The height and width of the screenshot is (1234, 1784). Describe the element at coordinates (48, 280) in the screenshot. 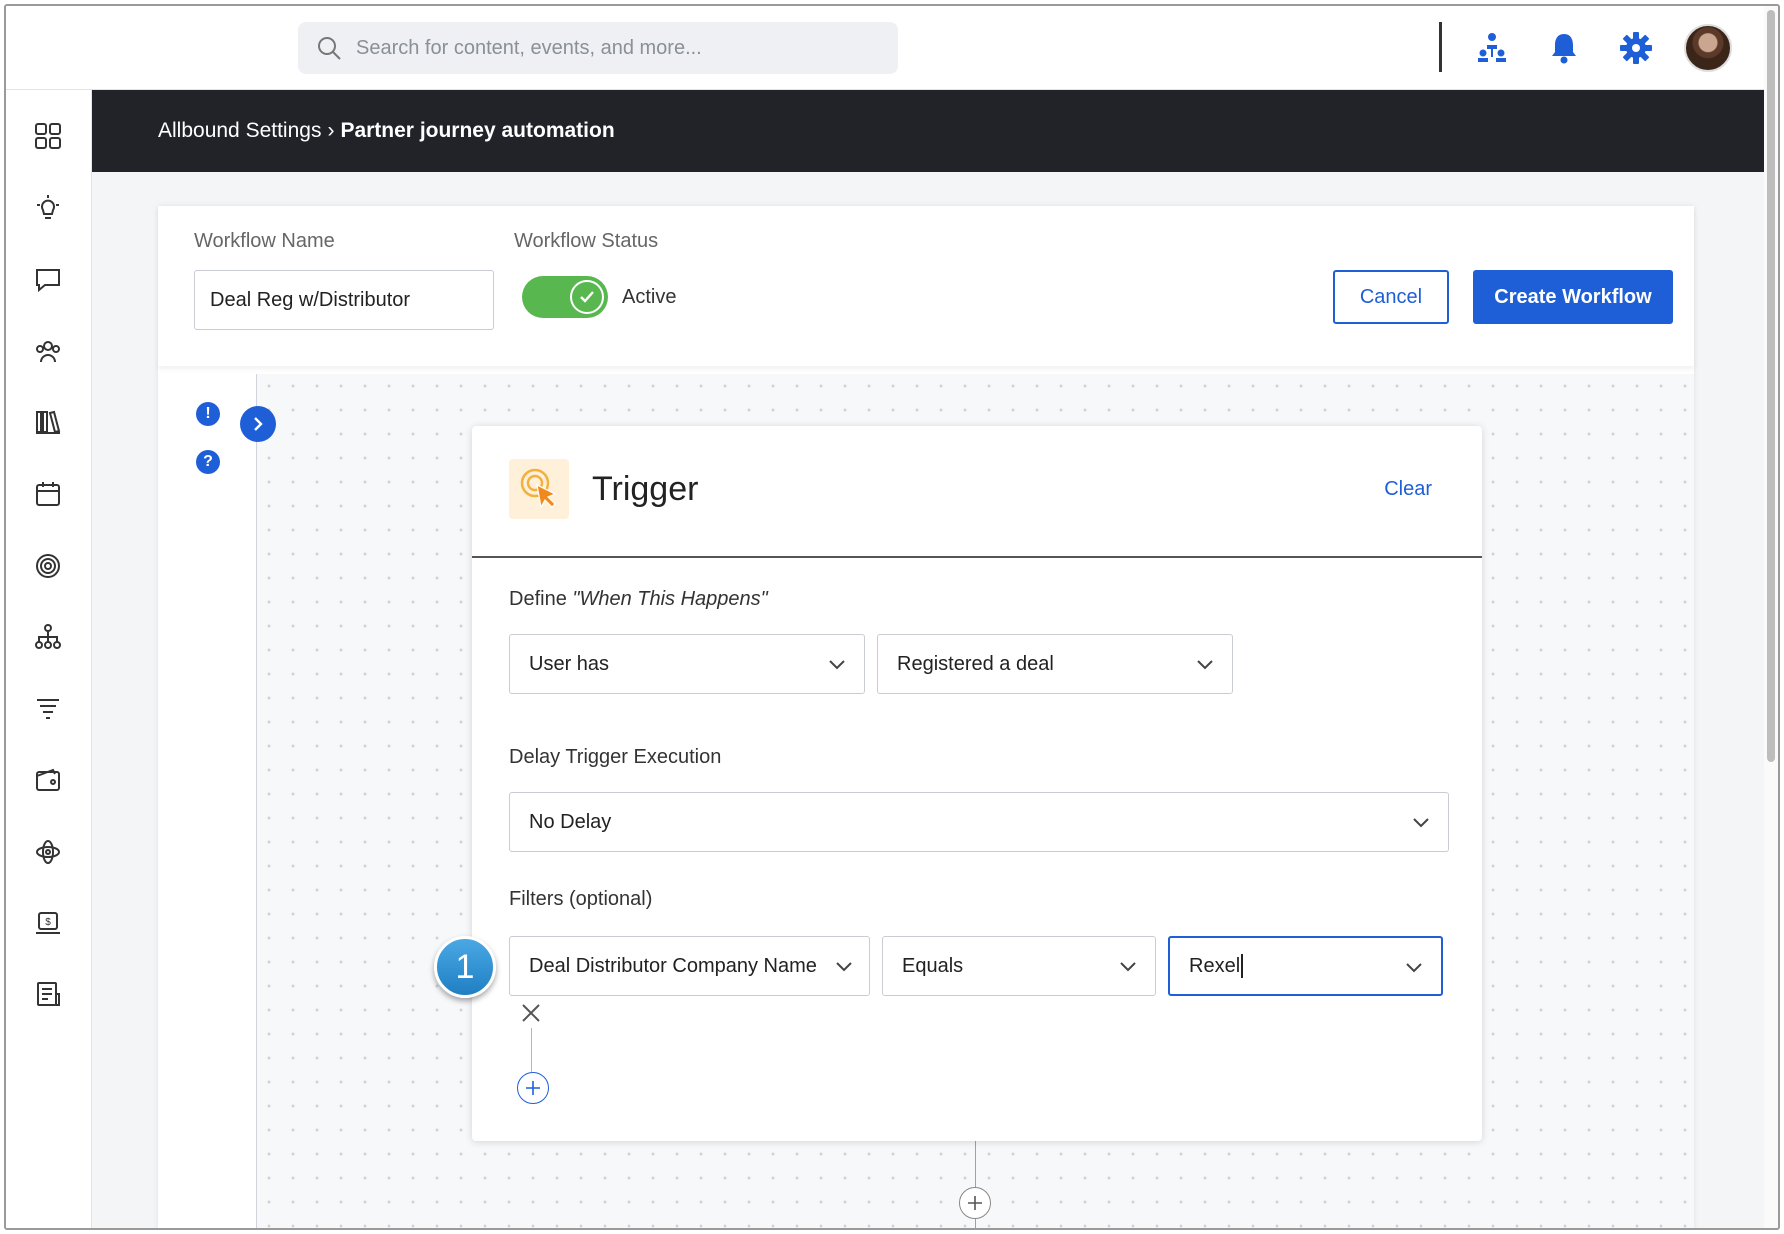

I see `chat-icon` at that location.